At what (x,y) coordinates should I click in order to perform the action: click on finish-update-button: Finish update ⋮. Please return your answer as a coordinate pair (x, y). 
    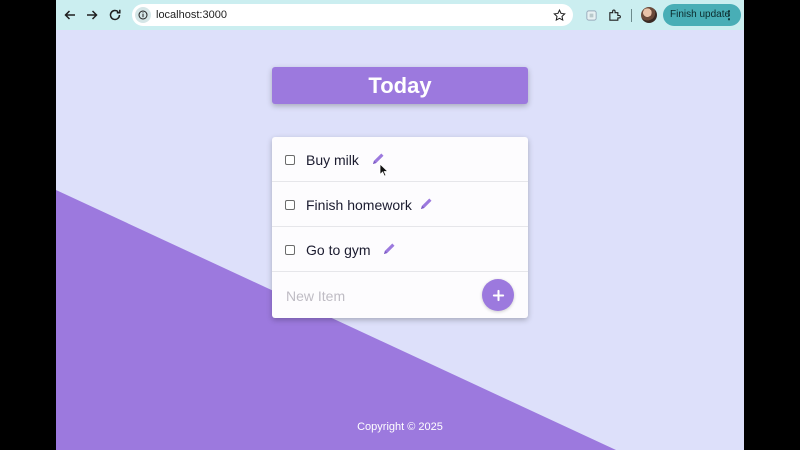
    Looking at the image, I should click on (702, 15).